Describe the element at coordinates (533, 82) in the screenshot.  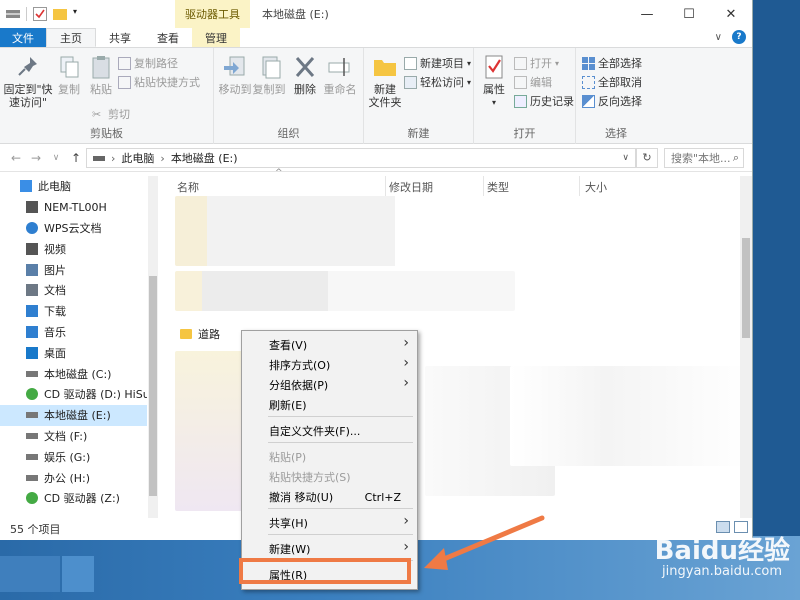
I see `edit-button: 编辑` at that location.